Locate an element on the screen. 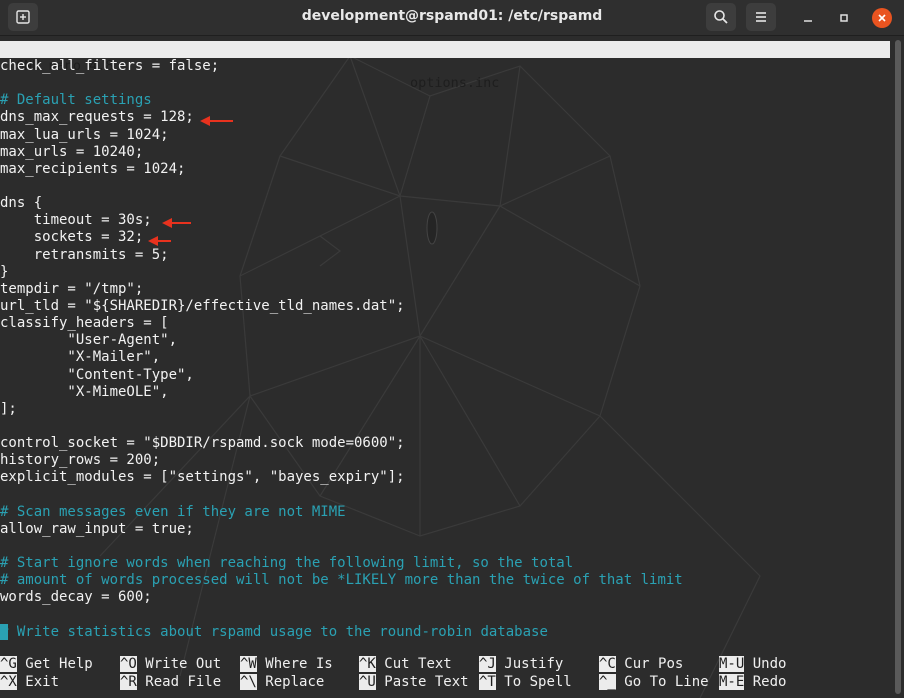  shortcut-key: ^\ is located at coordinates (248, 681).